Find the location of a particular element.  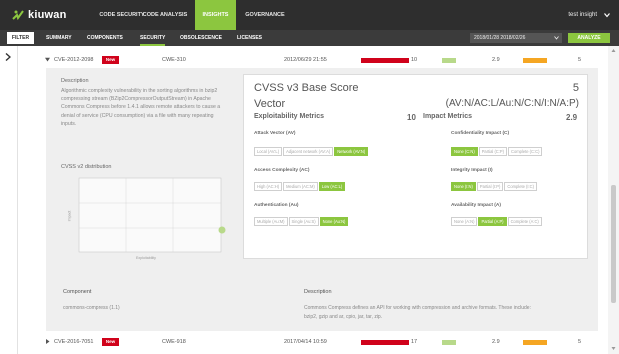

chart-x-axis-label: Exploitability is located at coordinates (146, 258).